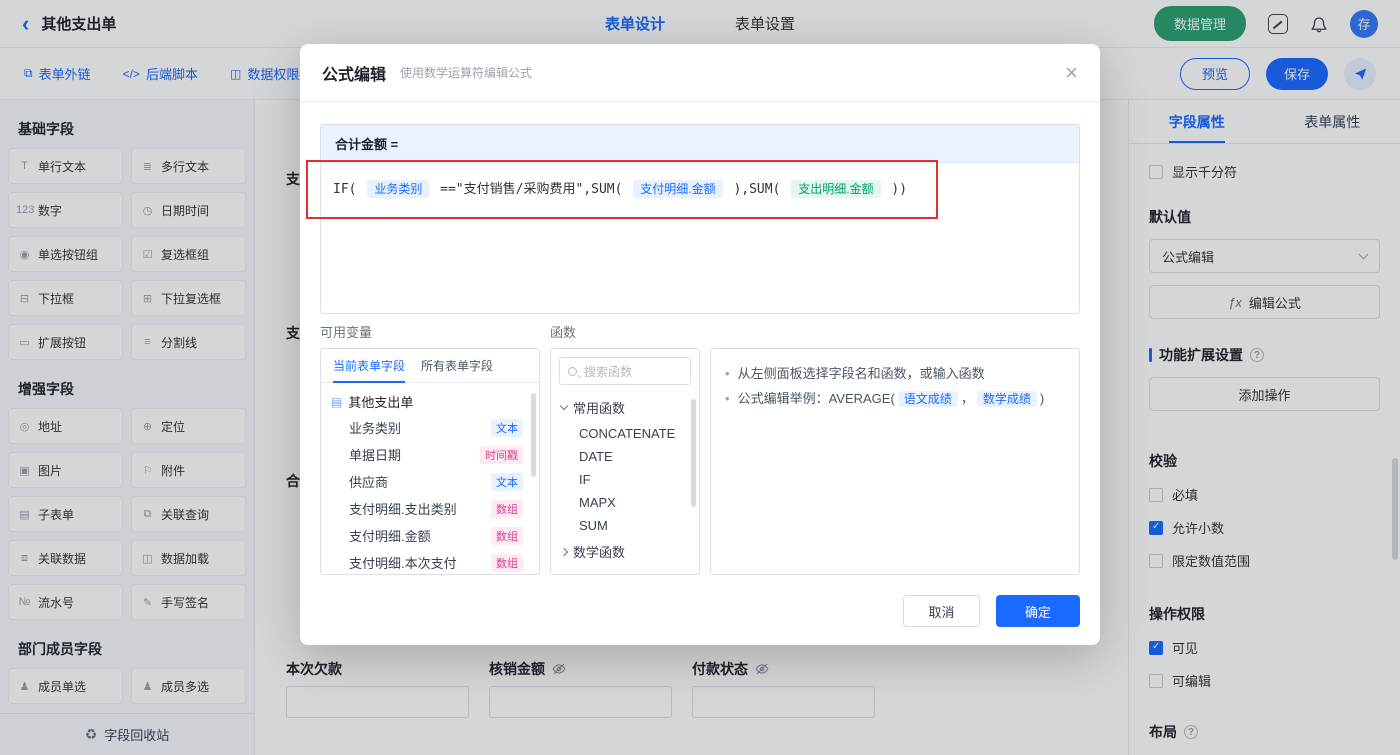 This screenshot has height=755, width=1400. What do you see at coordinates (572, 371) in the screenshot?
I see `search-icon` at bounding box center [572, 371].